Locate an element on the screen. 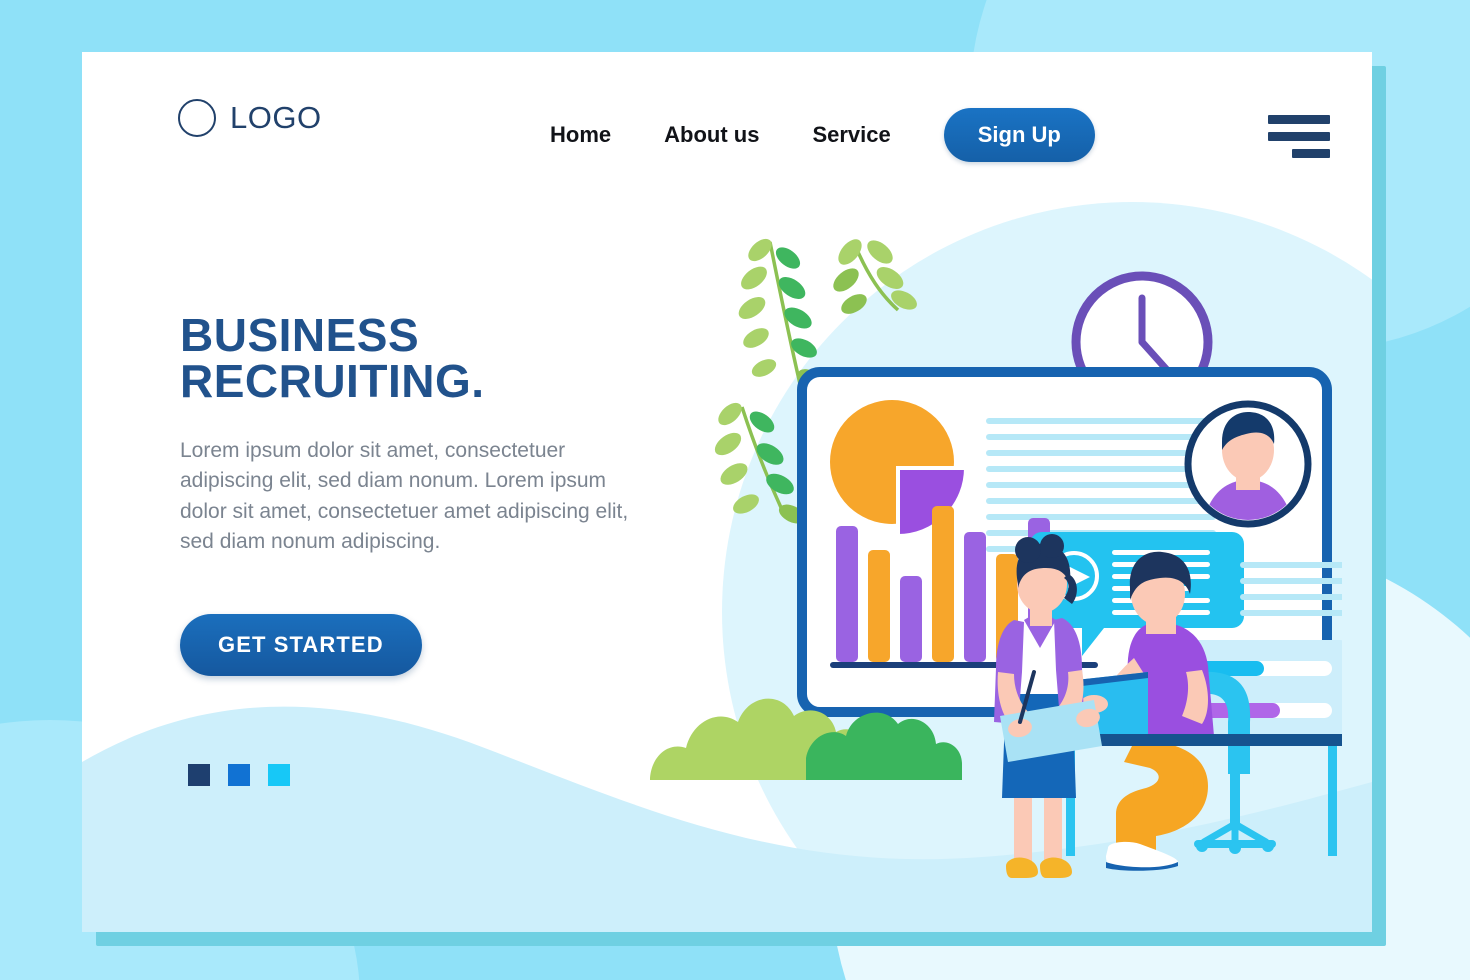 This screenshot has height=980, width=1470. sign-up-button: Sign Up is located at coordinates (1019, 135).